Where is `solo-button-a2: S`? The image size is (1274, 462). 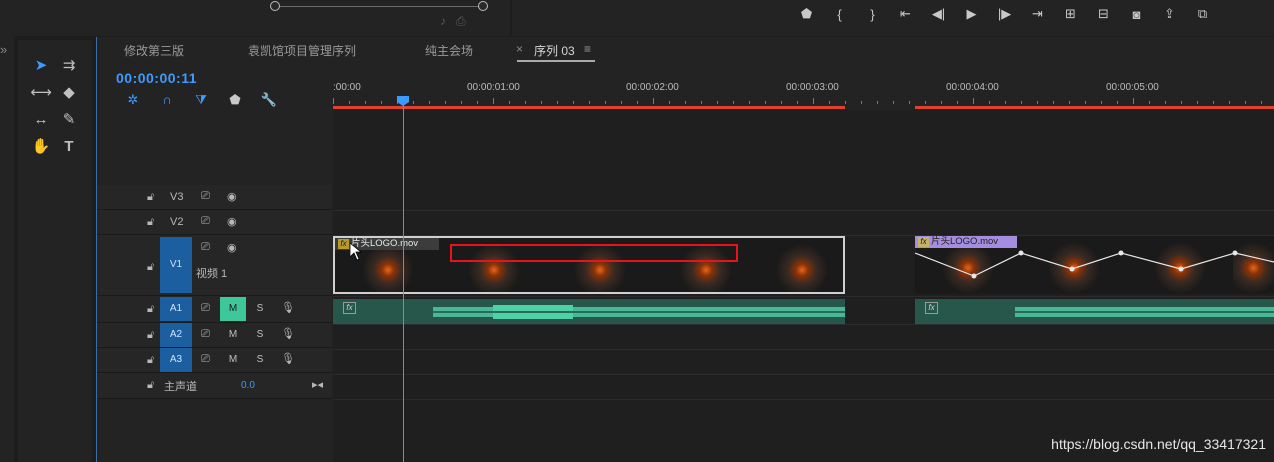 solo-button-a2: S is located at coordinates (260, 335).